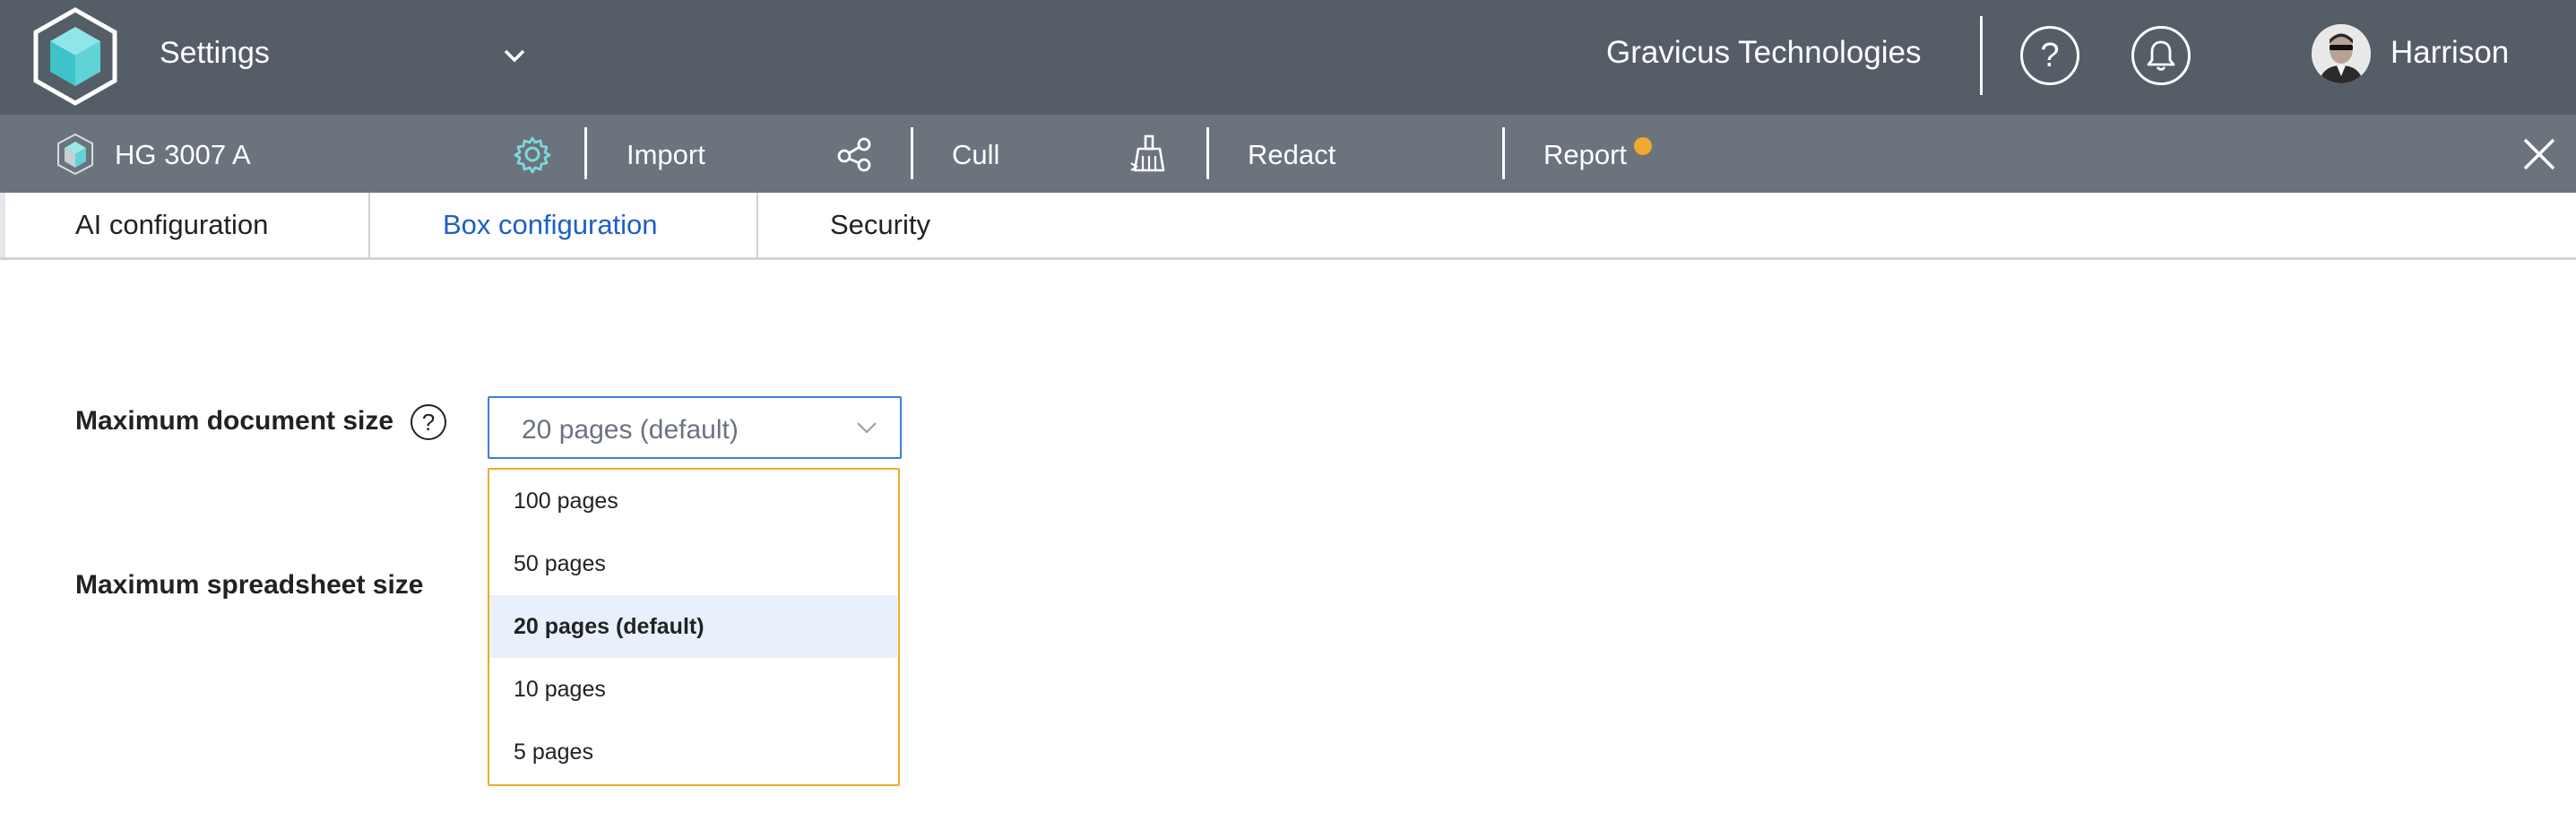 This screenshot has height=830, width=2576. What do you see at coordinates (855, 154) in the screenshot?
I see `share-nodes-icon` at bounding box center [855, 154].